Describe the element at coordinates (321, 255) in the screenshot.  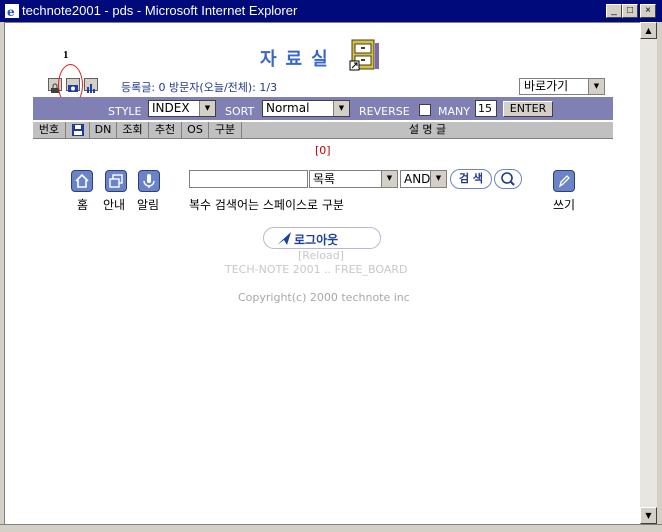
I see `reload-link: [Reload]` at that location.